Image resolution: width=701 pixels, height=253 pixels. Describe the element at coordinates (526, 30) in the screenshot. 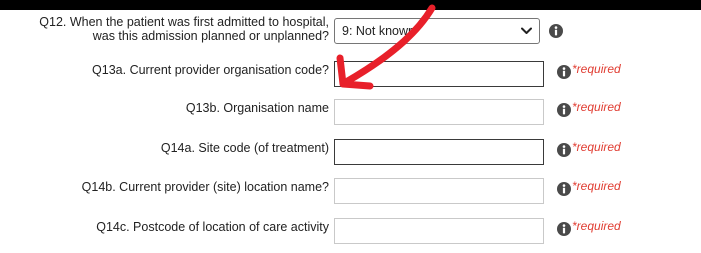

I see `chevron-down-icon` at that location.